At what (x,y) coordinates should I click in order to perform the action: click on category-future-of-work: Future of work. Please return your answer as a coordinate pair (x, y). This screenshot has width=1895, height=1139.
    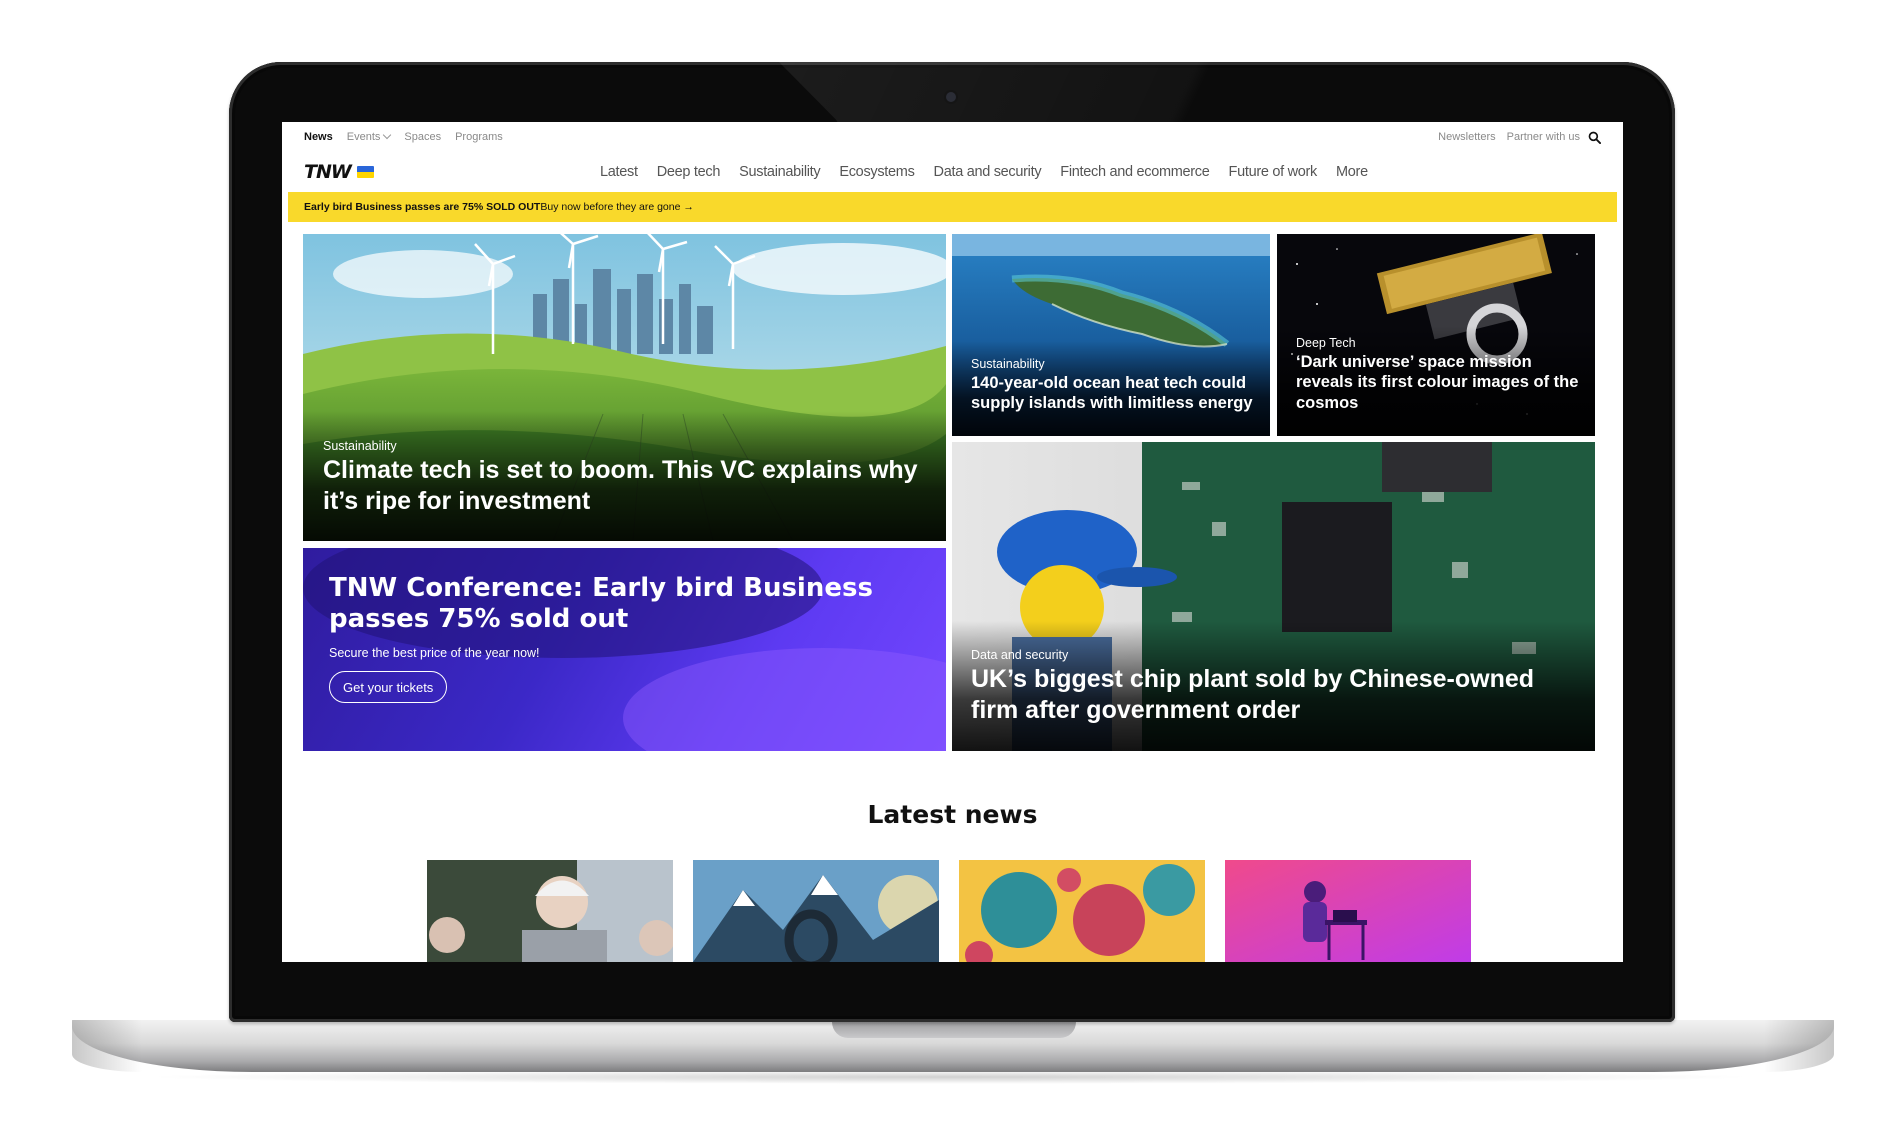
    Looking at the image, I should click on (1273, 172).